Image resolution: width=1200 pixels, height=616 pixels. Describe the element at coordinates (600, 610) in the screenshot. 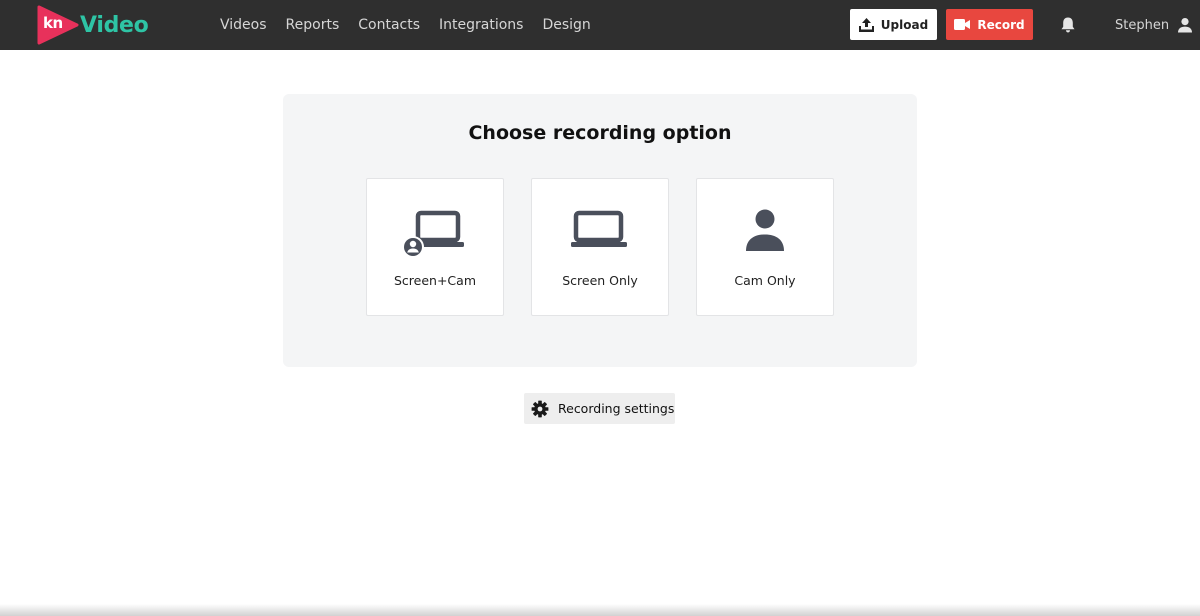

I see `window-bottom-edge` at that location.